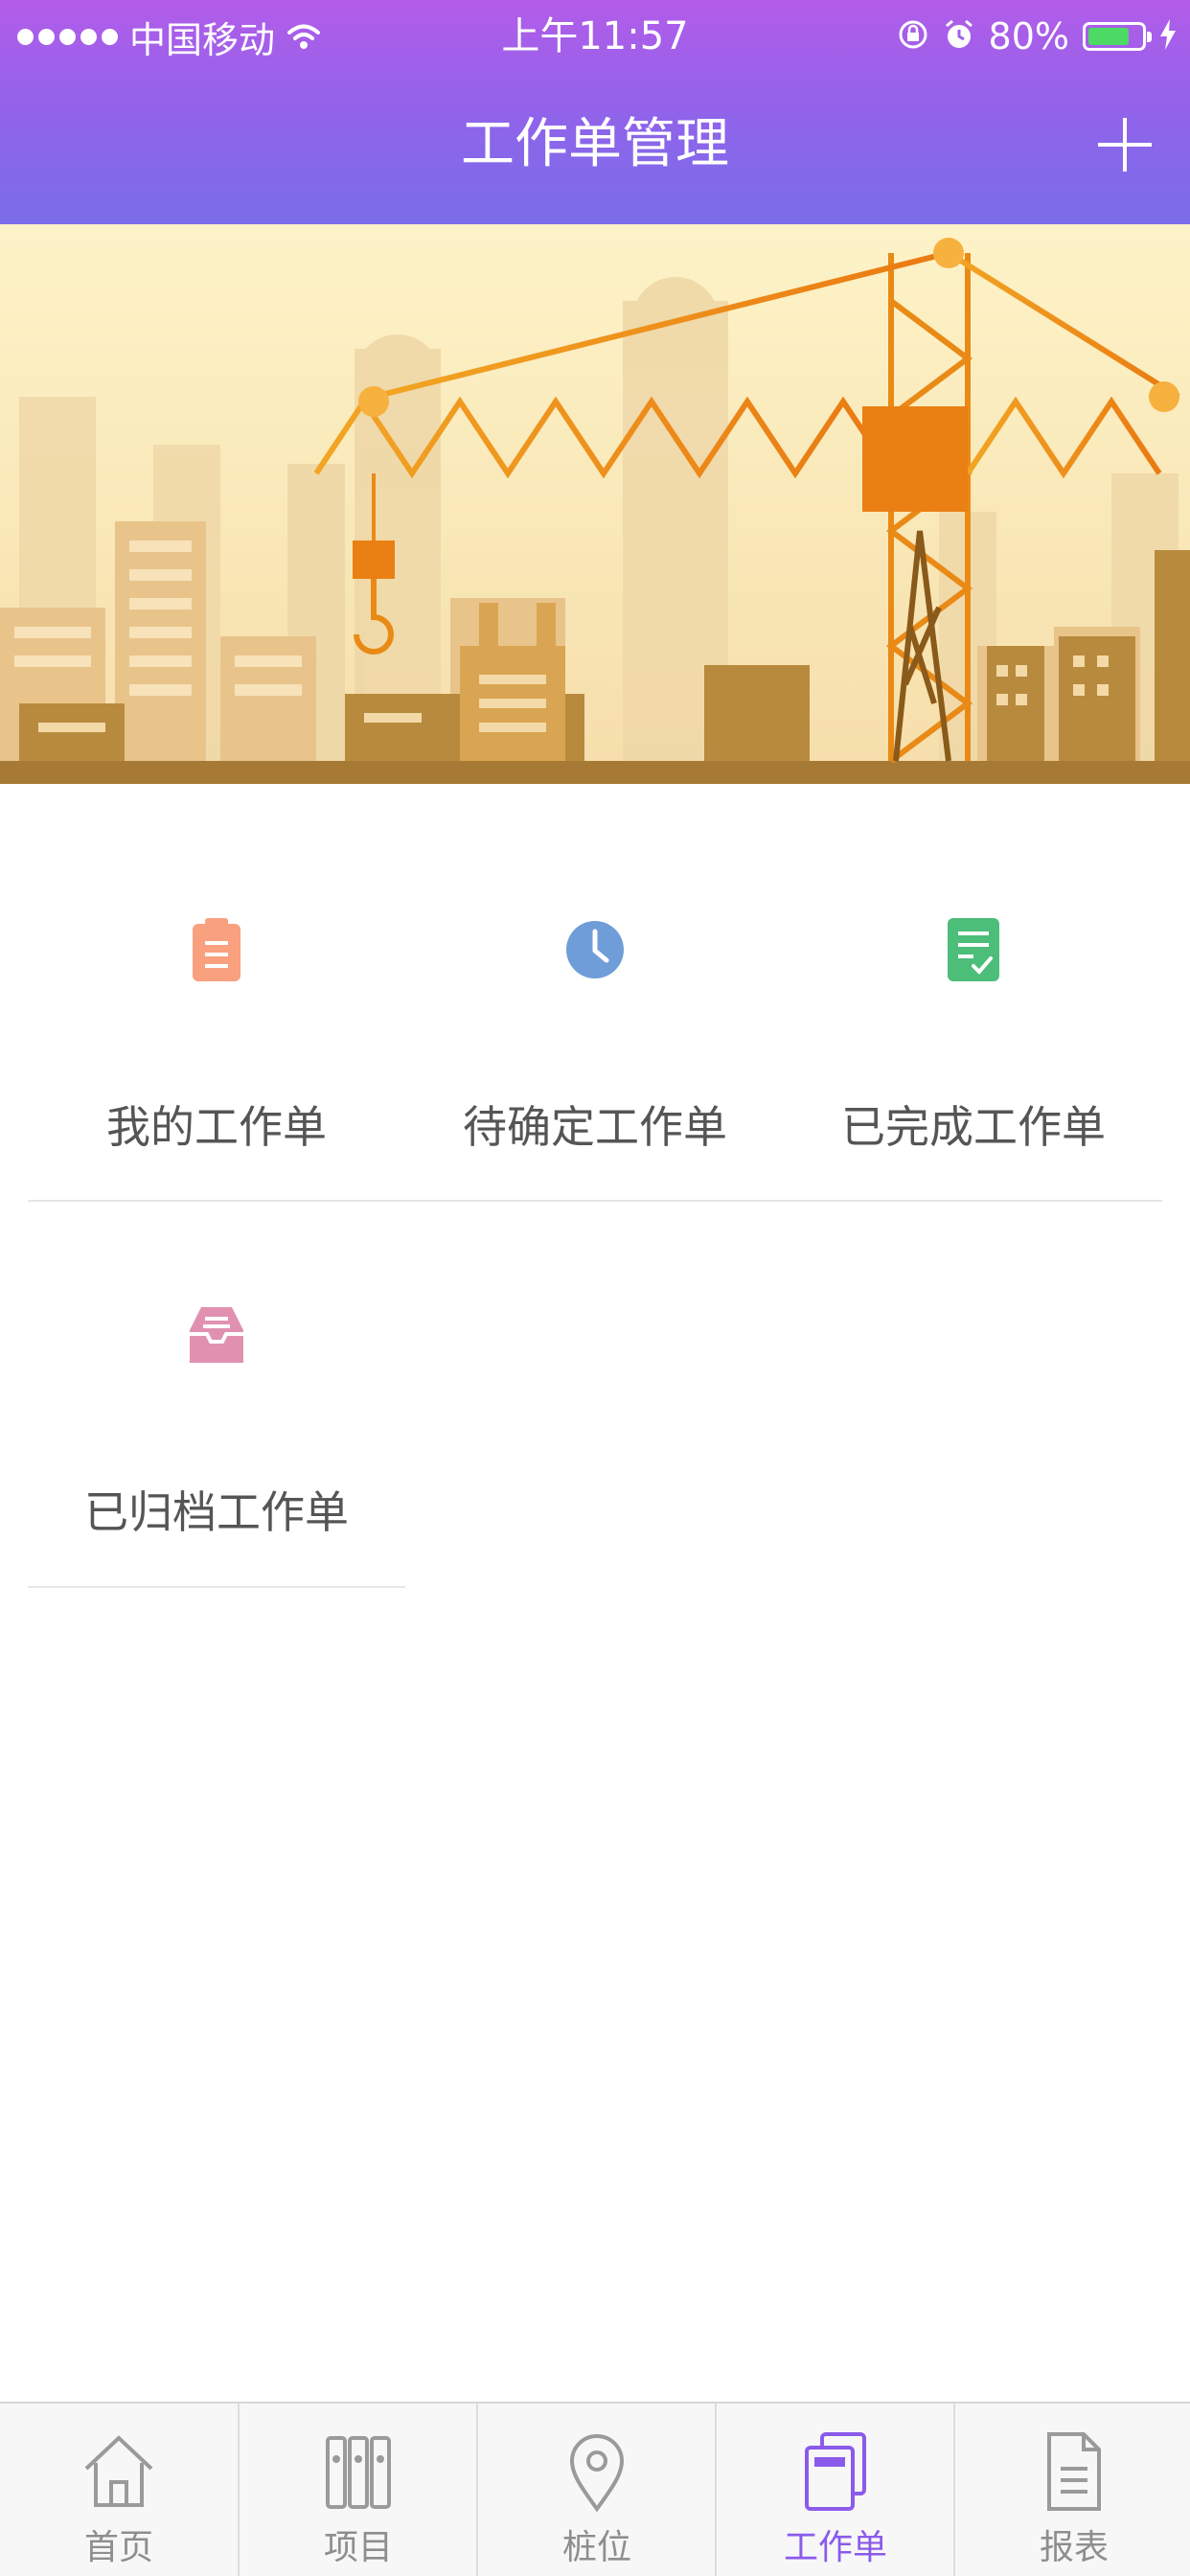 This screenshot has height=2576, width=1190. What do you see at coordinates (118, 2547) in the screenshot?
I see `tab-label: 首页` at bounding box center [118, 2547].